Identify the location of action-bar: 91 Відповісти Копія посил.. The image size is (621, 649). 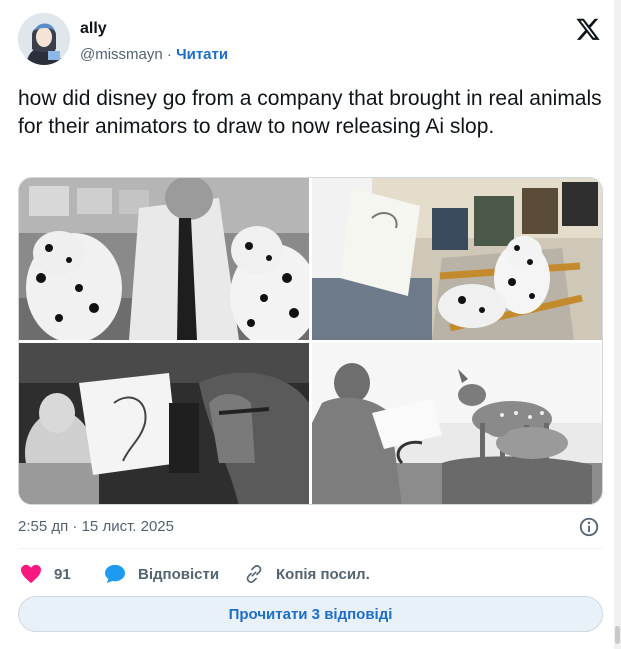
(310, 574).